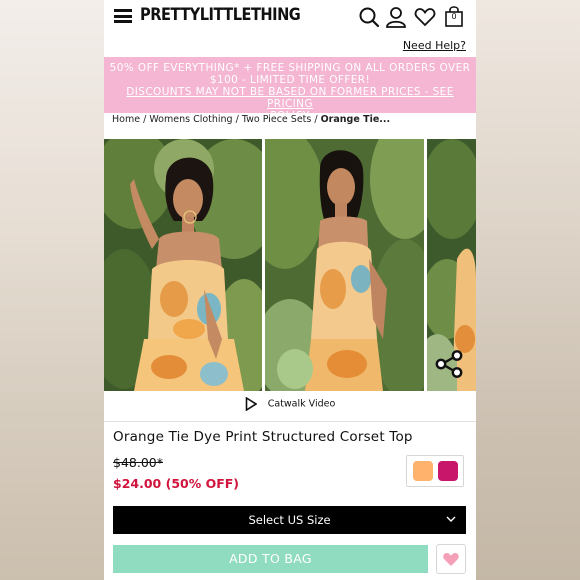 This screenshot has width=580, height=580. What do you see at coordinates (423, 471) in the screenshot?
I see `swatch-orange` at bounding box center [423, 471].